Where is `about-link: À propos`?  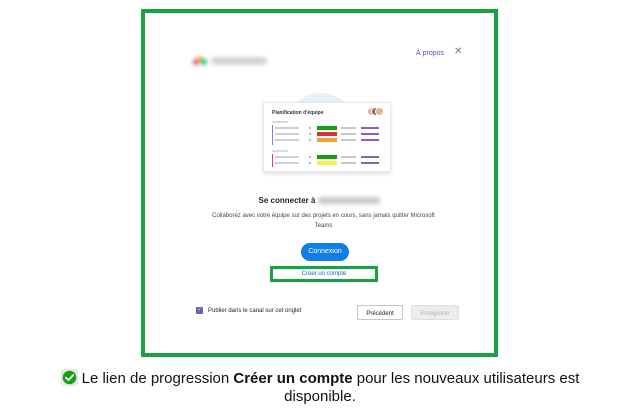 about-link: À propos is located at coordinates (430, 53).